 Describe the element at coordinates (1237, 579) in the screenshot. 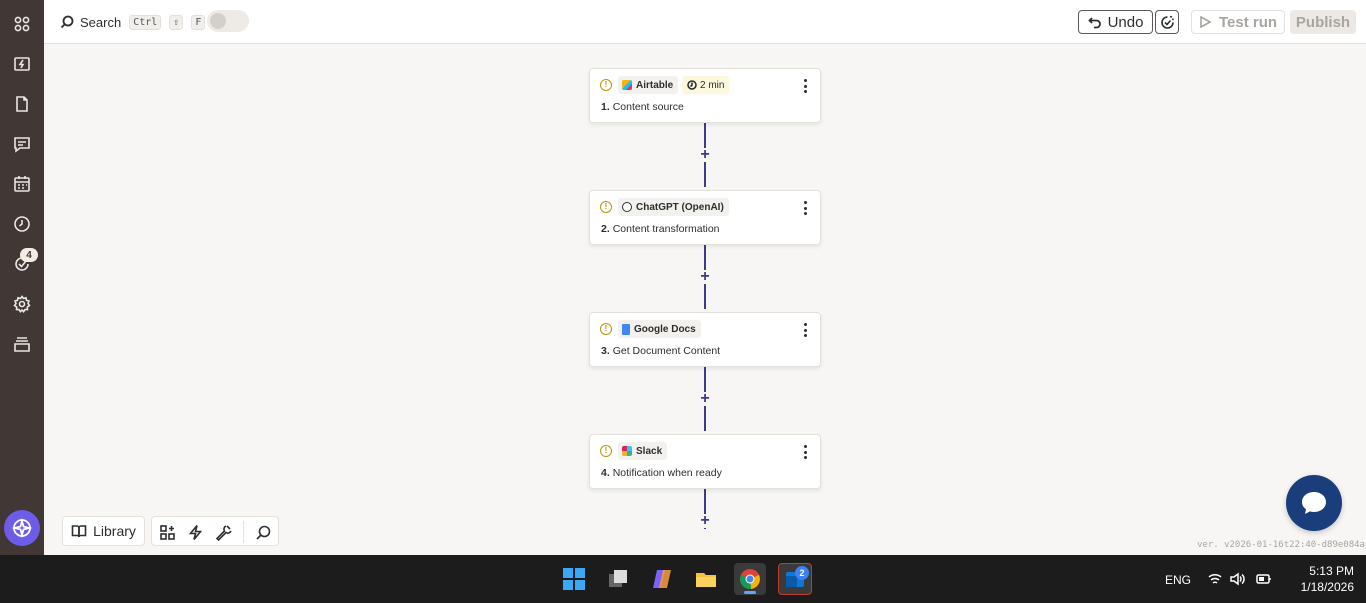

I see `volume-icon` at that location.